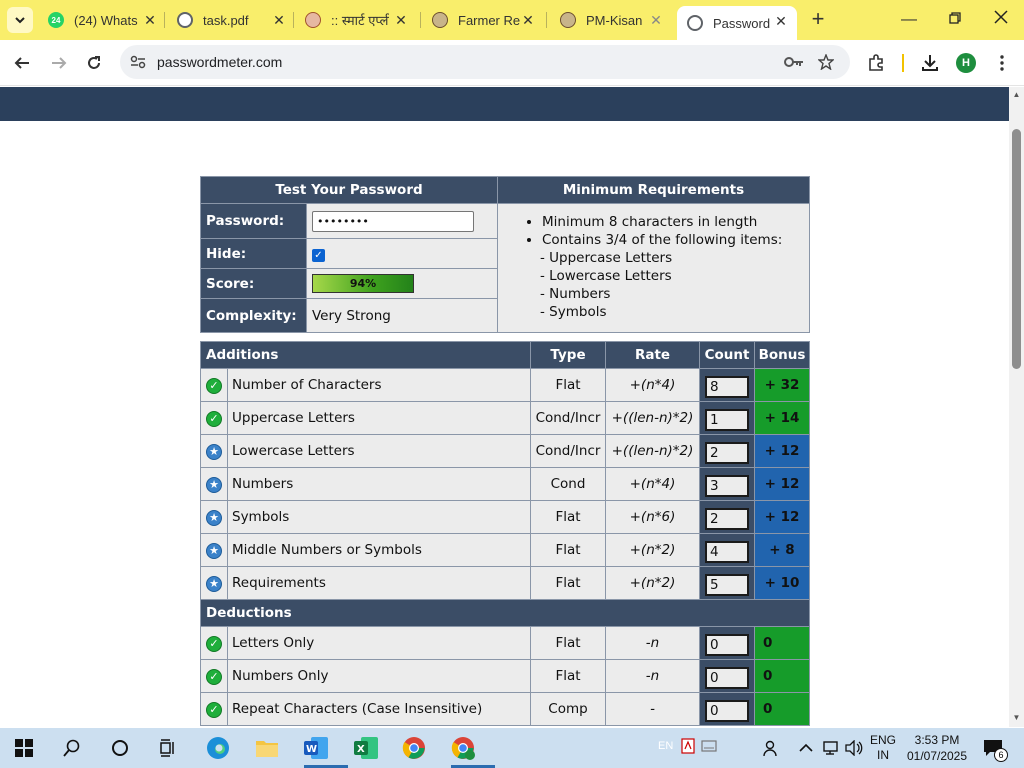 Image resolution: width=1024 pixels, height=768 pixels. I want to click on row-count-cell: 8, so click(727, 385).